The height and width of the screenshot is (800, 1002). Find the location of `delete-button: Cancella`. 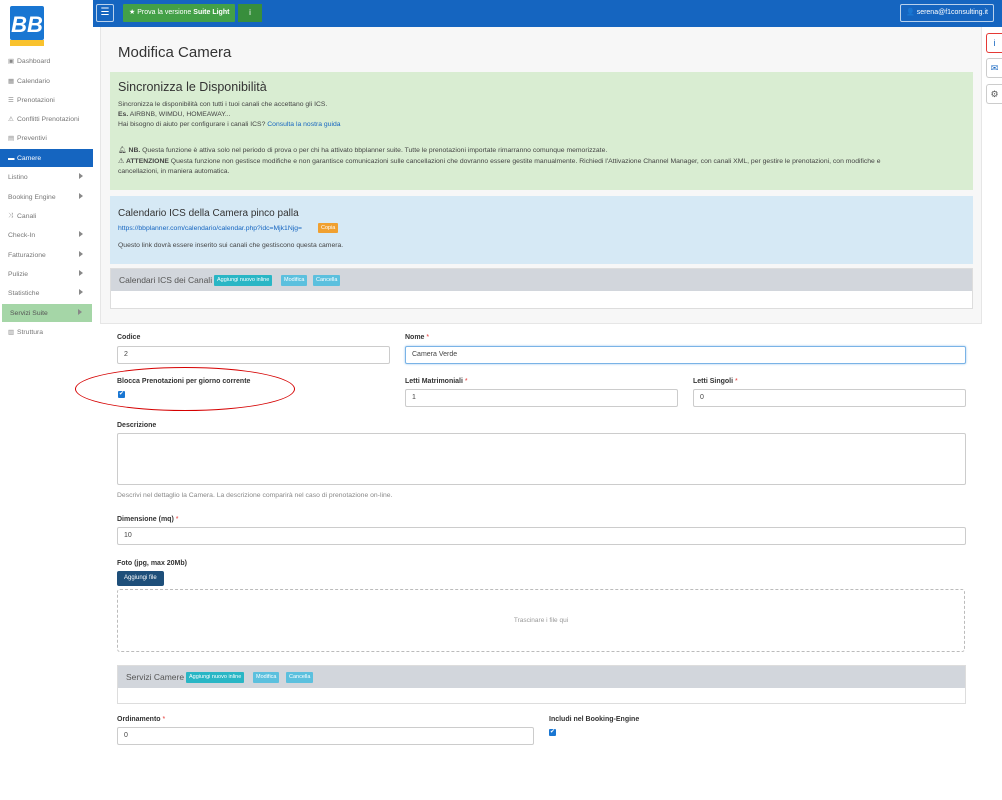

delete-button: Cancella is located at coordinates (327, 280).